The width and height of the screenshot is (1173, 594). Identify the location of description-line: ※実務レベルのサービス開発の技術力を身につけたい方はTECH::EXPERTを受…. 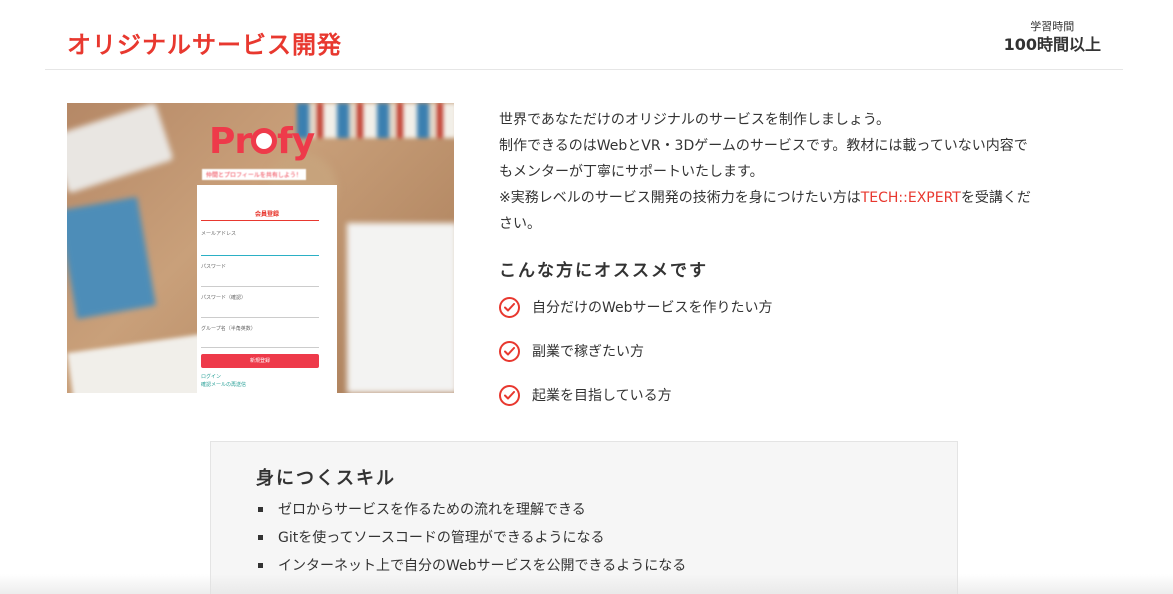
(809, 198).